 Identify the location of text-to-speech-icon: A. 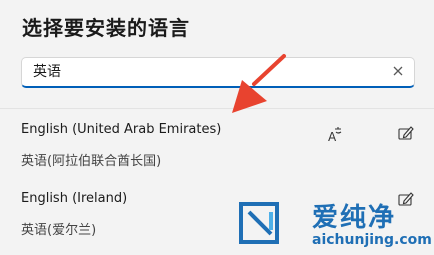
(336, 134).